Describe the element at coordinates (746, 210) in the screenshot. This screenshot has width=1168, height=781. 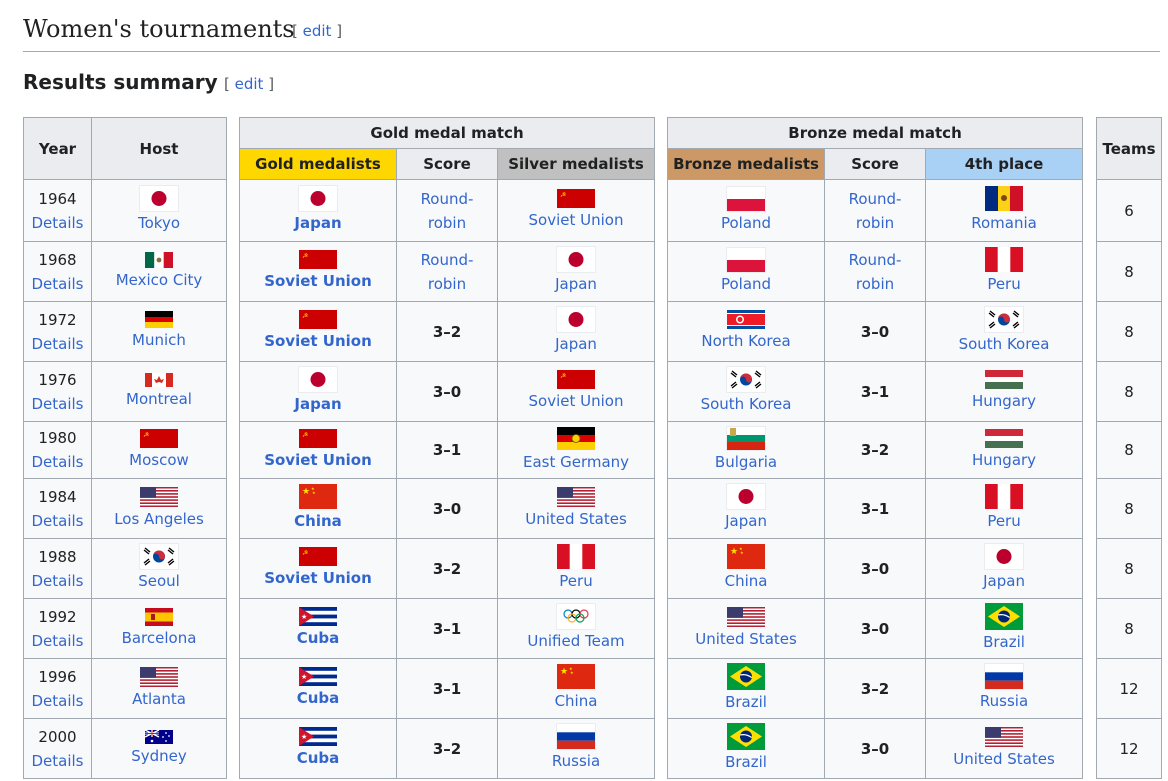
I see `cell-bronze: Poland` at that location.